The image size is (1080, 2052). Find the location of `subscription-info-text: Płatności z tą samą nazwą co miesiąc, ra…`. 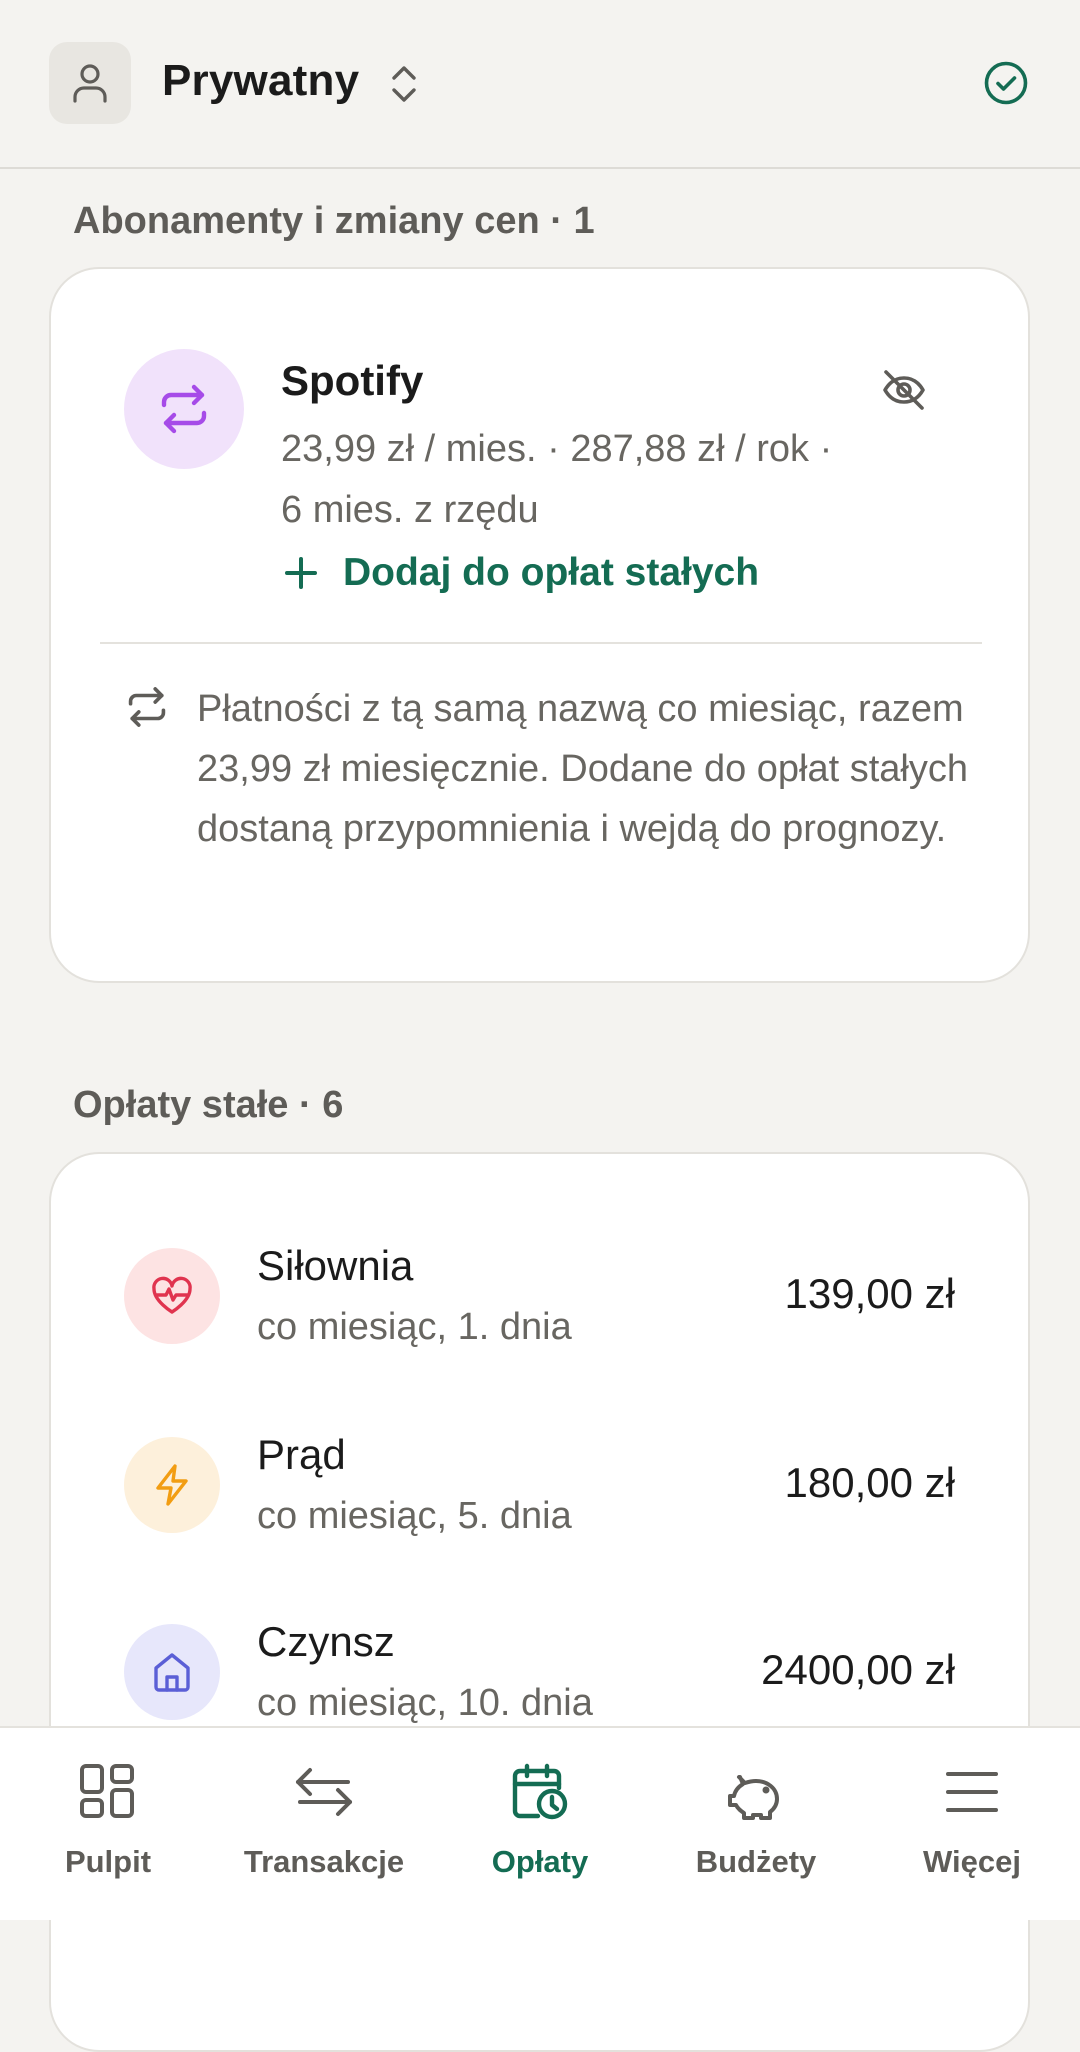

subscription-info-text: Płatności z tą samą nazwą co miesiąc, ra… is located at coordinates (583, 769).